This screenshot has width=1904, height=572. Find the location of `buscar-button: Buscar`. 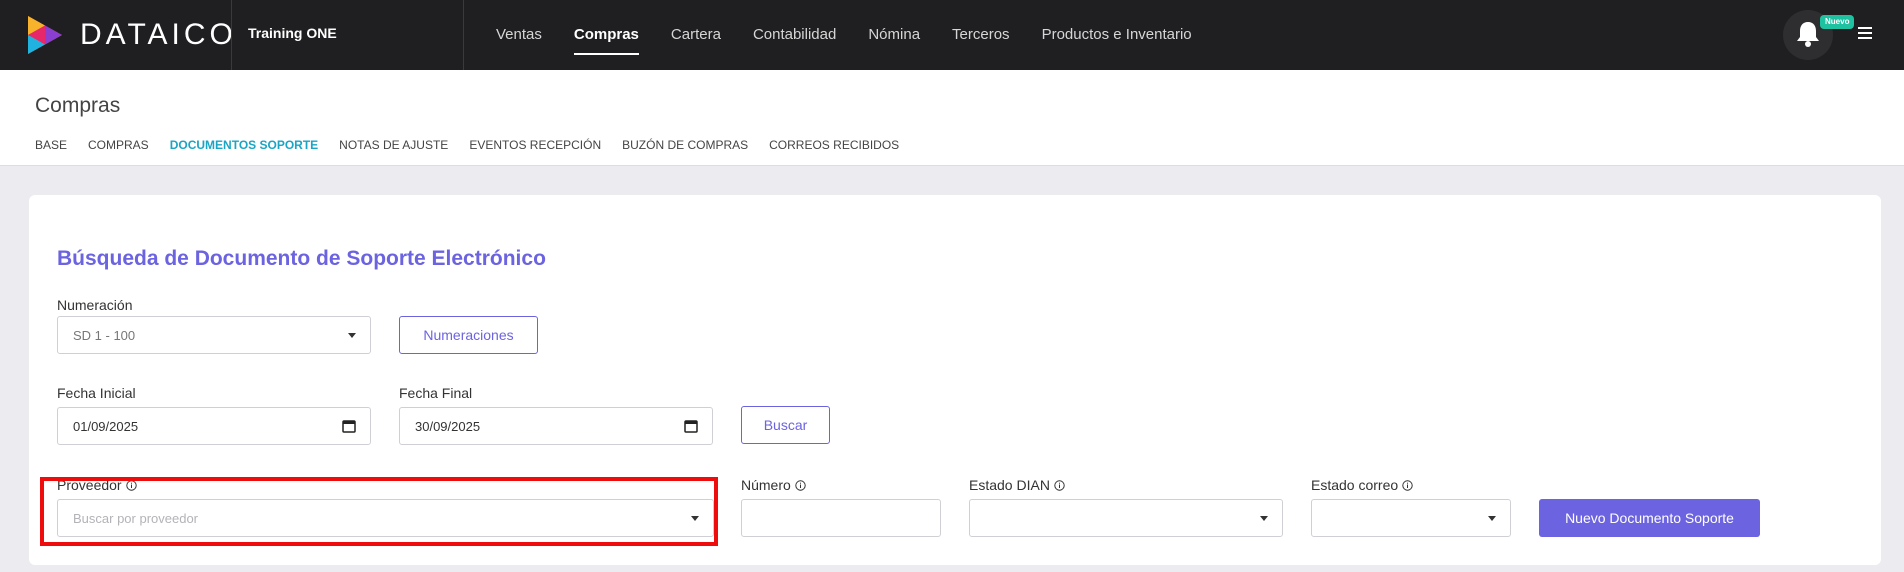

buscar-button: Buscar is located at coordinates (785, 425).